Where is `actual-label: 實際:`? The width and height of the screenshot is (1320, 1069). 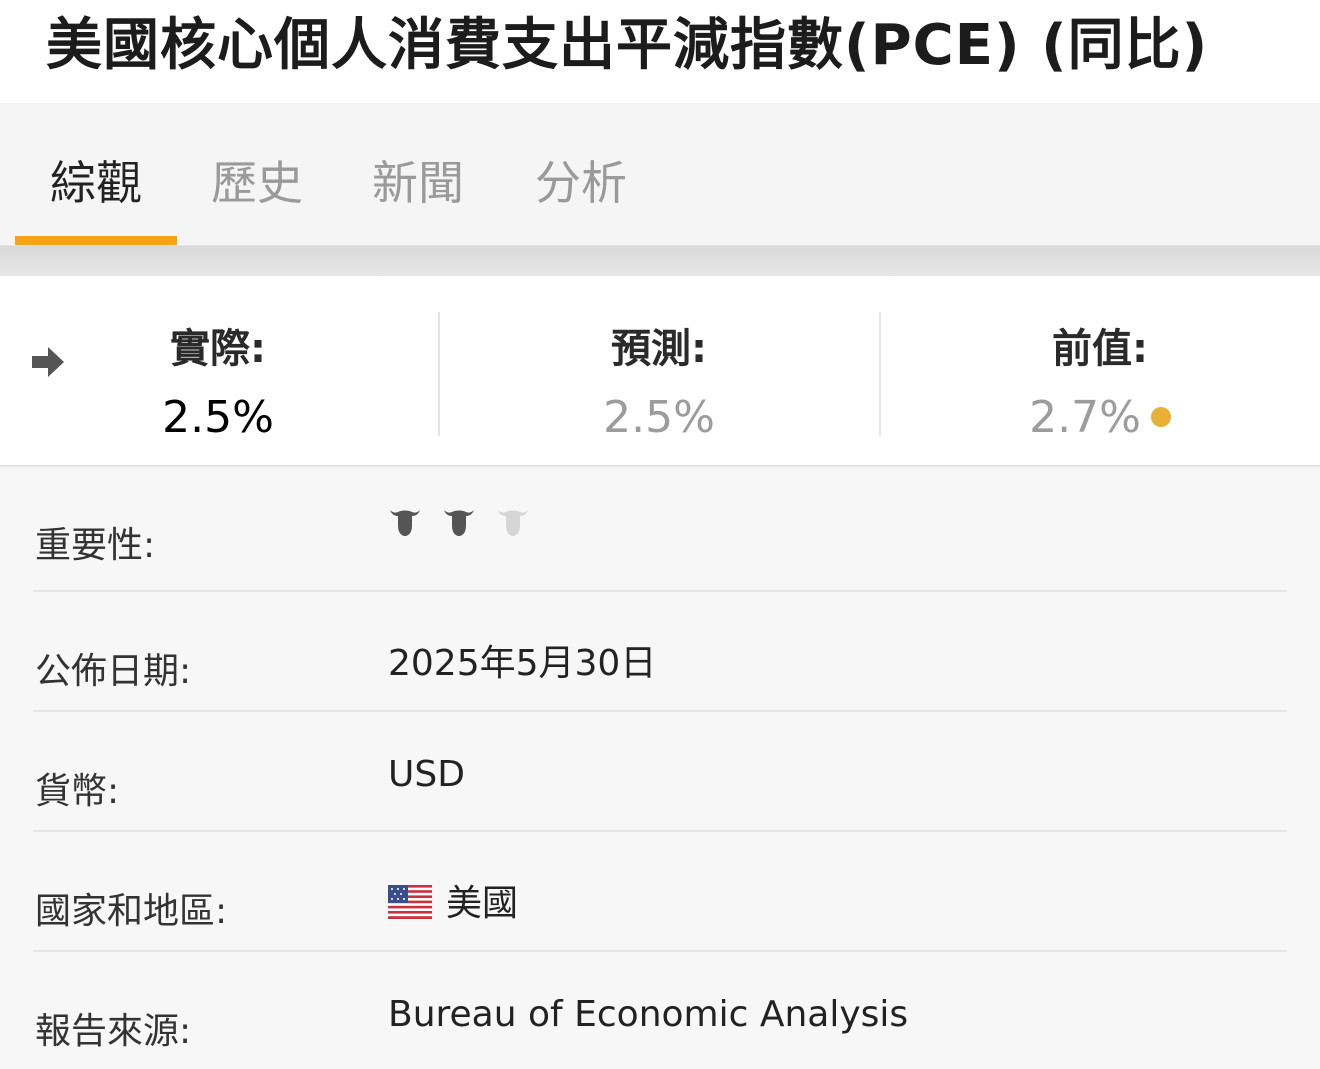 actual-label: 實際: is located at coordinates (218, 349).